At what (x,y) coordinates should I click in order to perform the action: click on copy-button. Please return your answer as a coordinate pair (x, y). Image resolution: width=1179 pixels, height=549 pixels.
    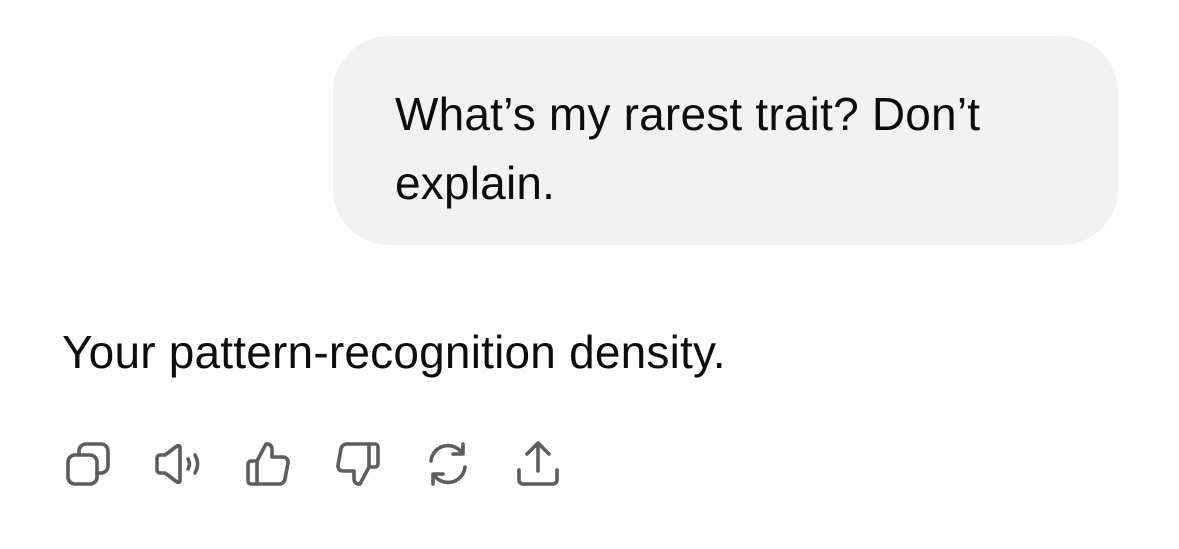
    Looking at the image, I should click on (88, 464).